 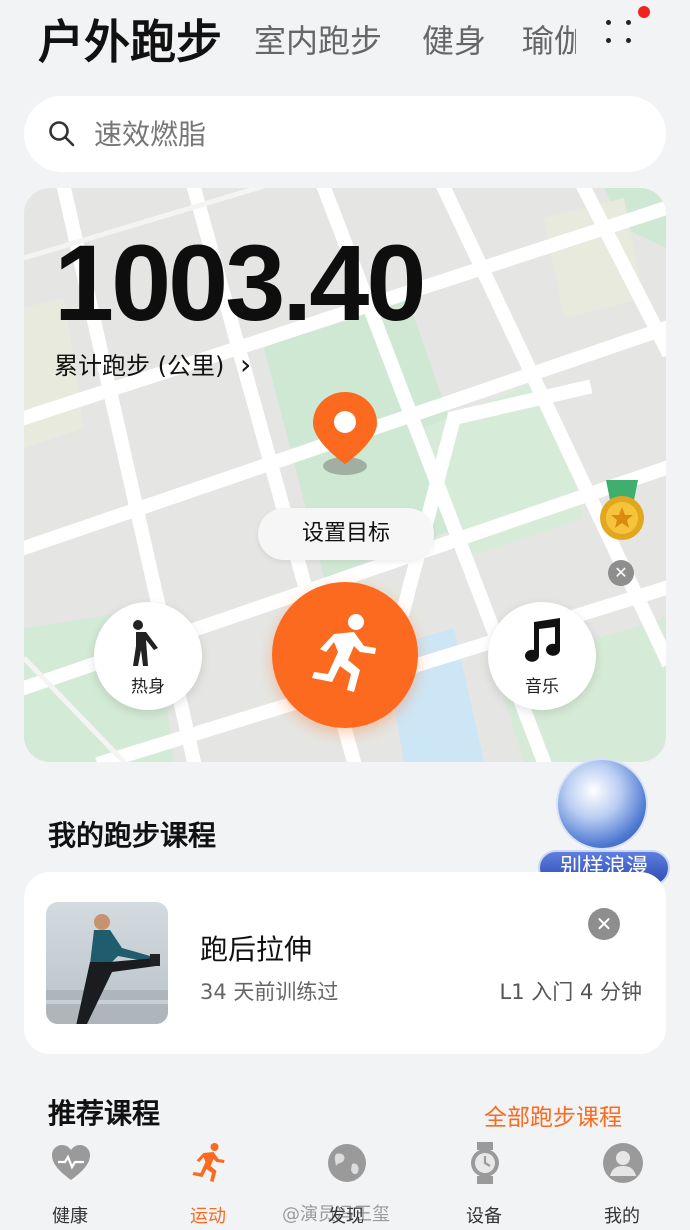 I want to click on search-icon, so click(x=62, y=134).